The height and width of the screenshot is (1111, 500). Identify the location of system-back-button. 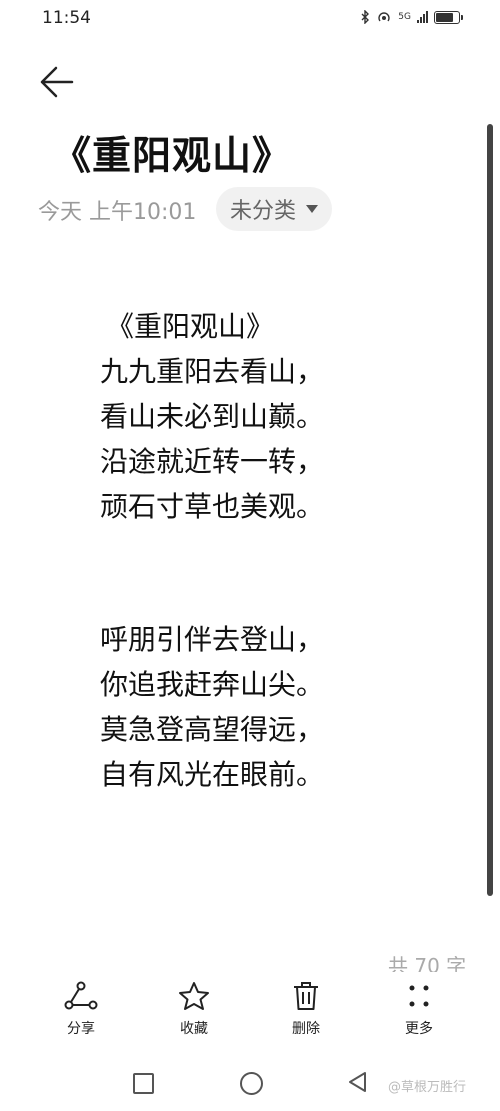
(357, 1084).